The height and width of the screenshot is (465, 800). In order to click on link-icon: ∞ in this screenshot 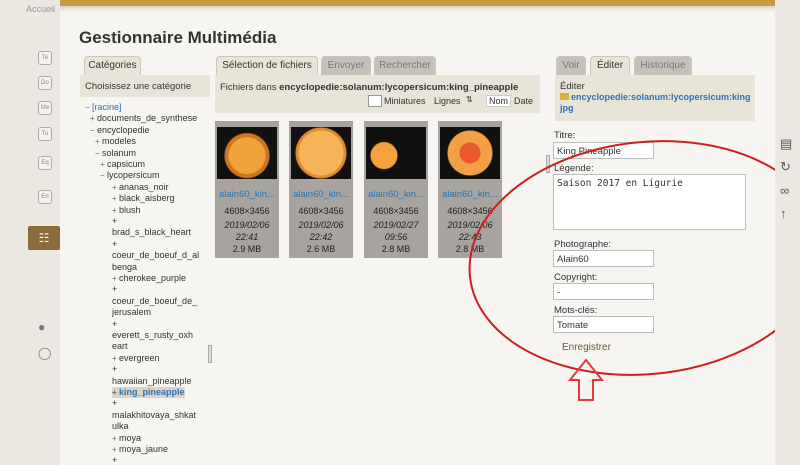, I will do `click(784, 190)`.